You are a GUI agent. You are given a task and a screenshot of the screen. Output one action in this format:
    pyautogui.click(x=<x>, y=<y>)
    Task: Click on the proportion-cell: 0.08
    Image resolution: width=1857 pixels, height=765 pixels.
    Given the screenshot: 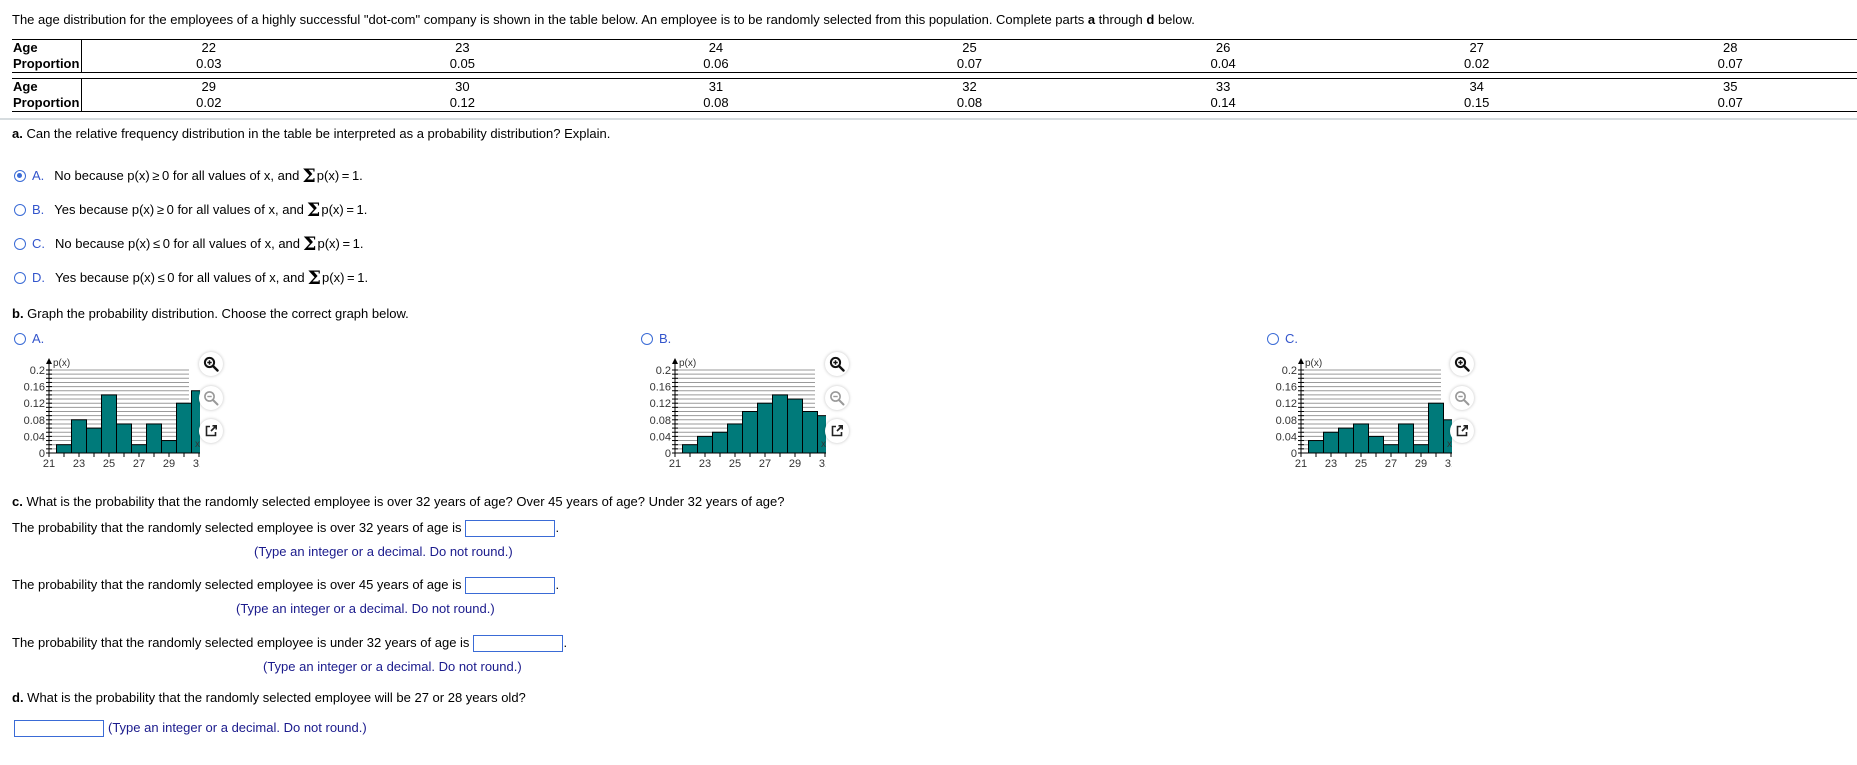 What is the action you would take?
    pyautogui.click(x=969, y=102)
    